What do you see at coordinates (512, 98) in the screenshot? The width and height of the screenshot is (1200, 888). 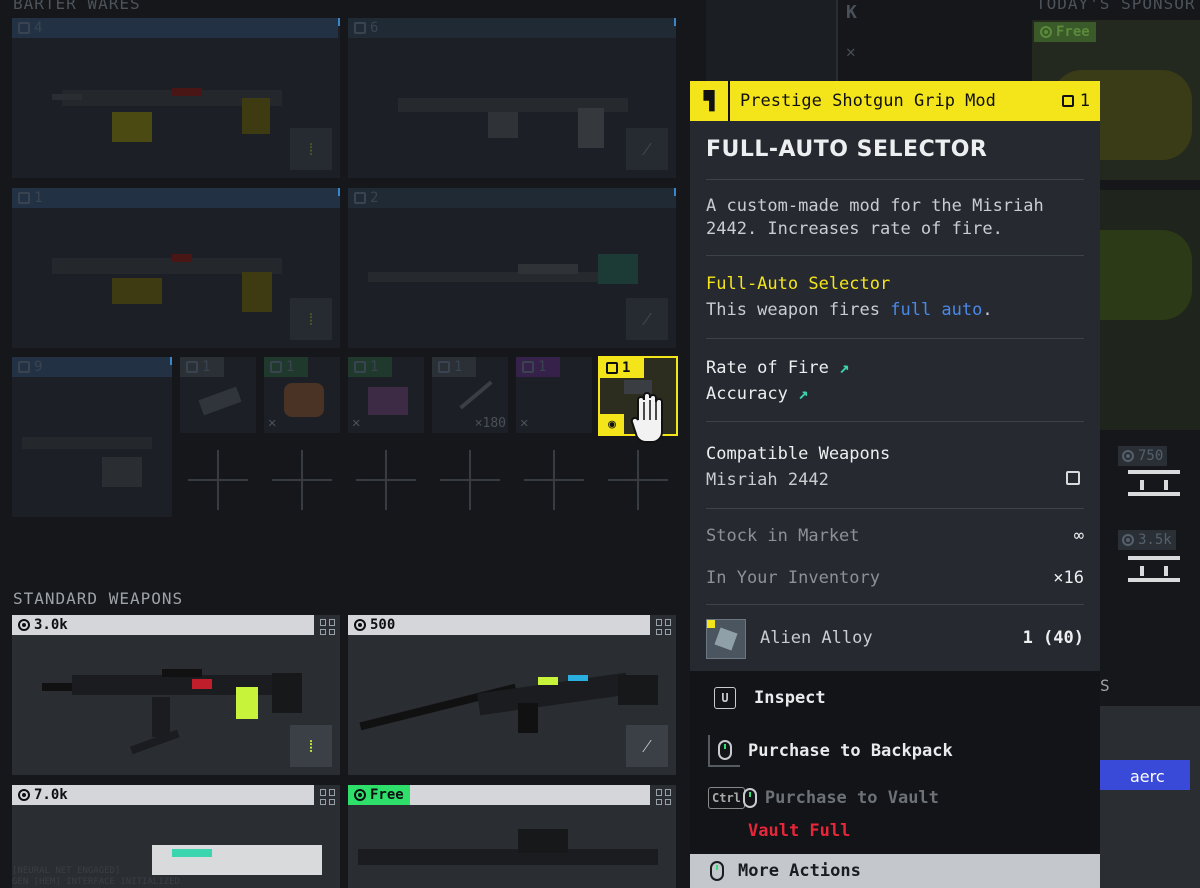 I see `barter-weapon-card: 6 ⁄` at bounding box center [512, 98].